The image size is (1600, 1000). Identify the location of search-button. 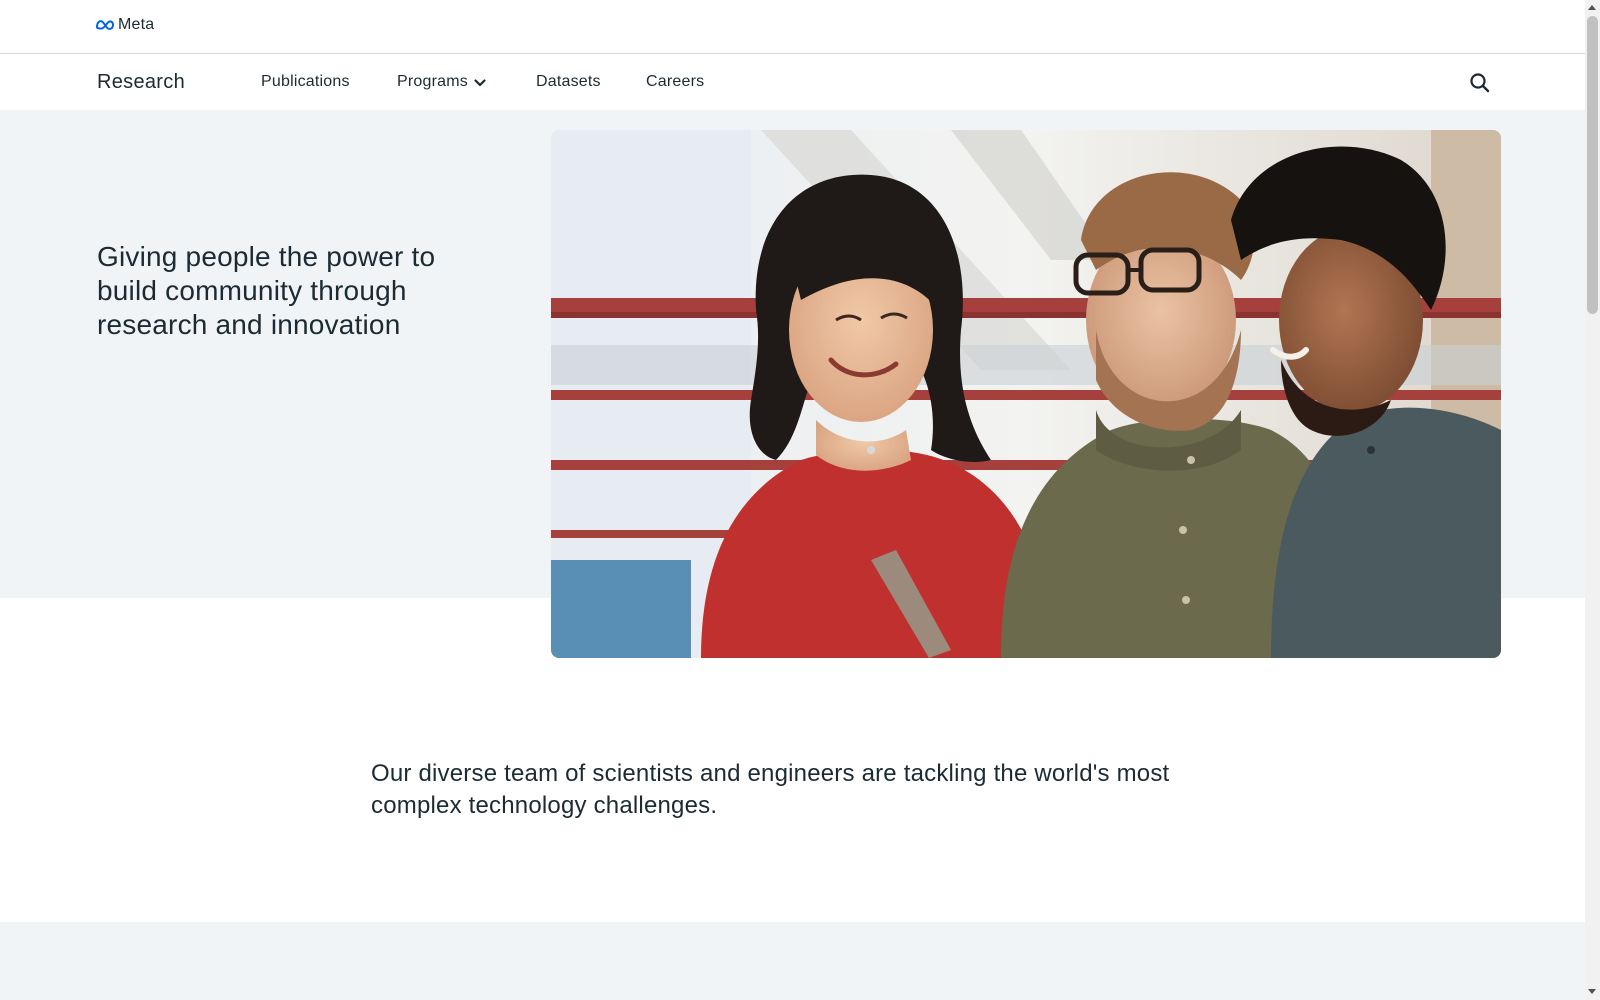
(1480, 83).